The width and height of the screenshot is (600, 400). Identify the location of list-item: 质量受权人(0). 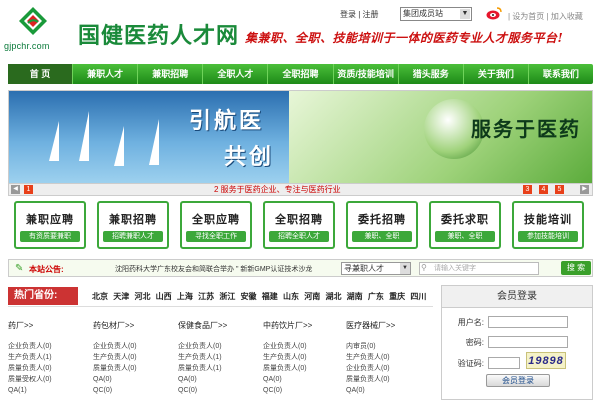
(48, 379).